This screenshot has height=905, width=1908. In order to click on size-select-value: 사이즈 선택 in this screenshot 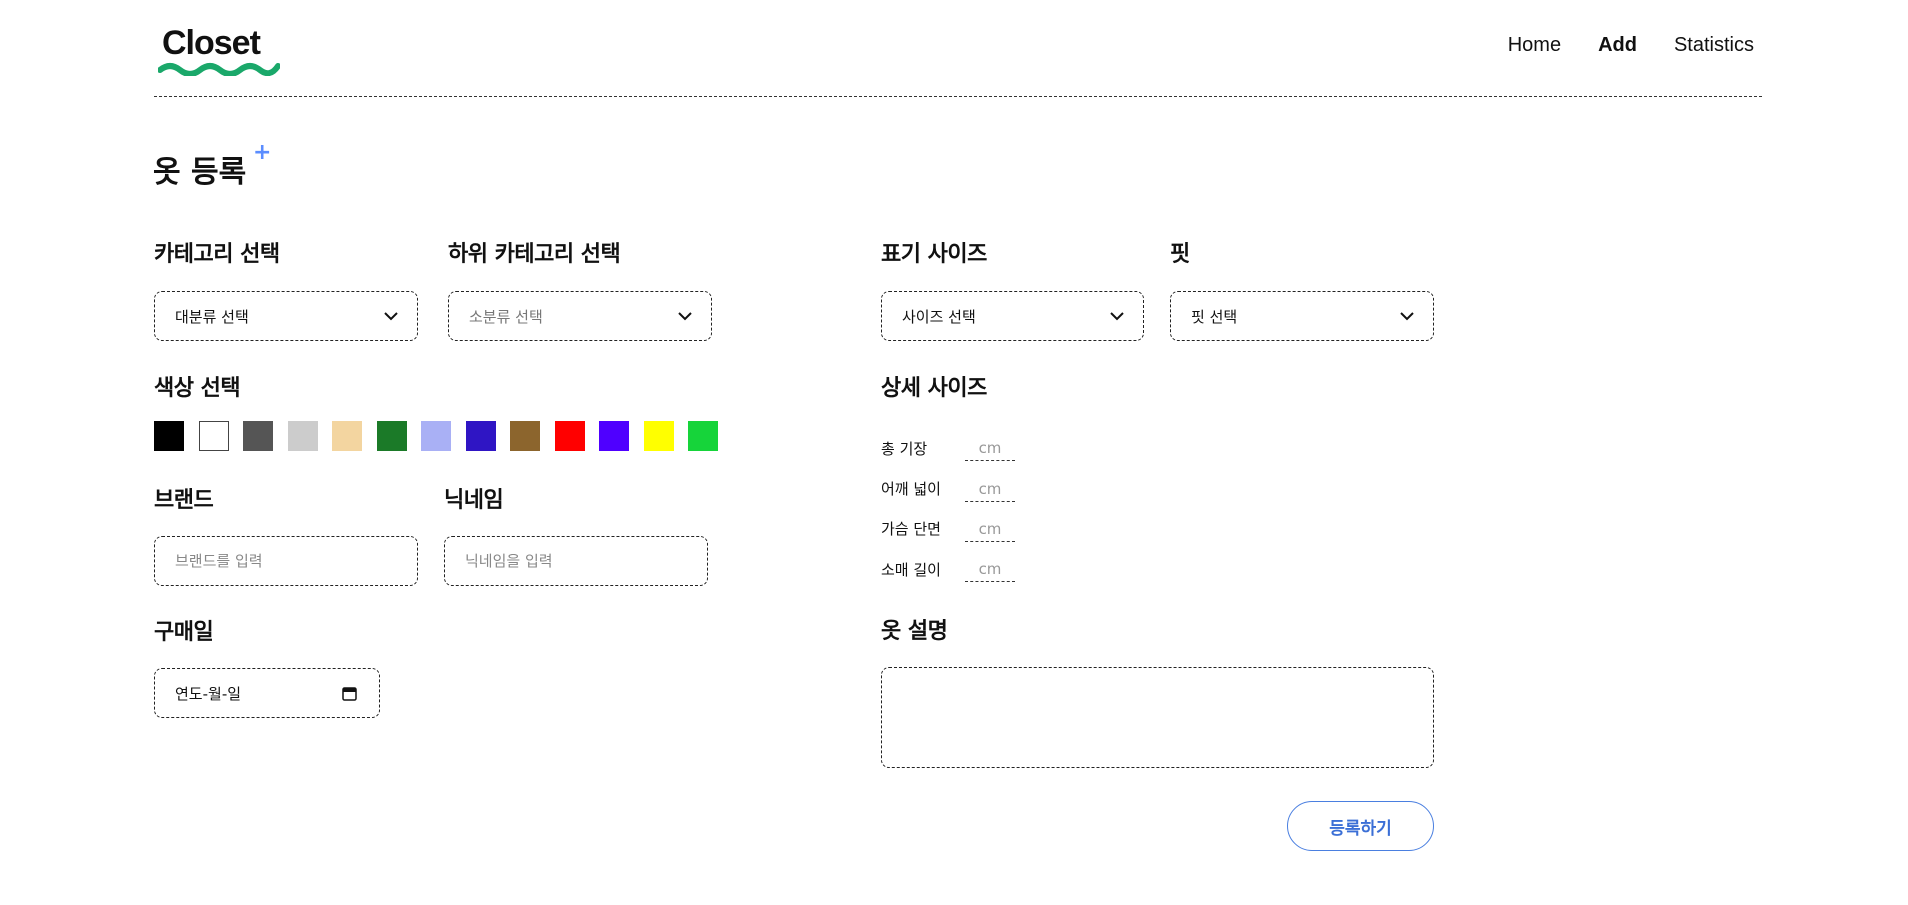, I will do `click(939, 316)`.